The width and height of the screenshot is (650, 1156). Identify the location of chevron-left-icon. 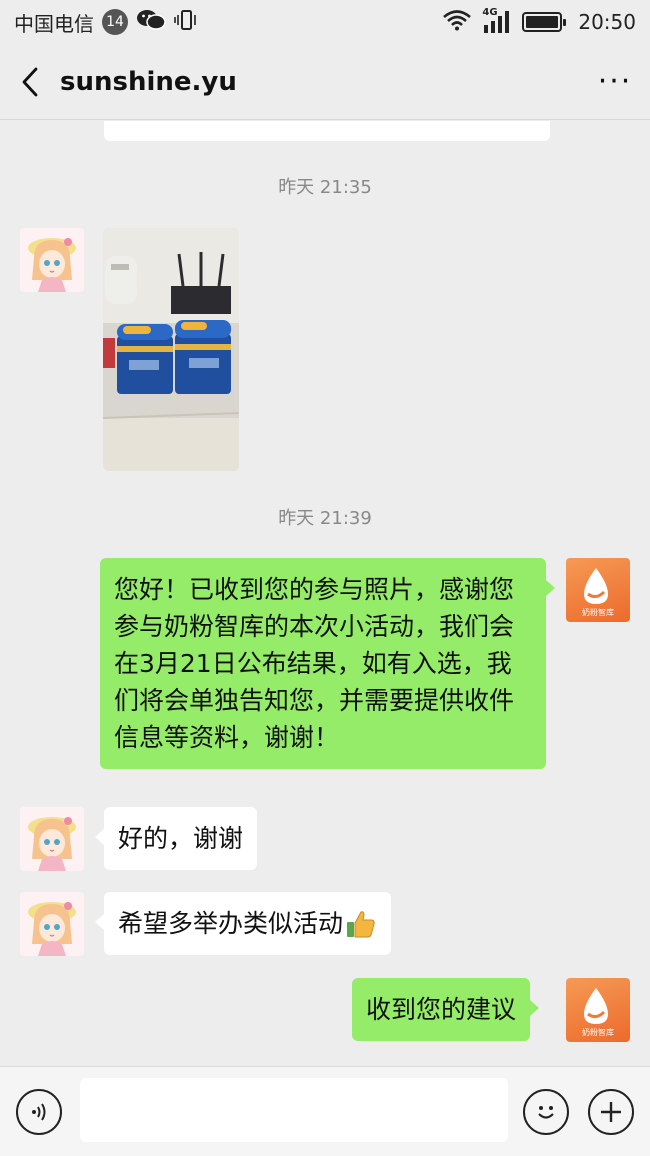
(30, 81).